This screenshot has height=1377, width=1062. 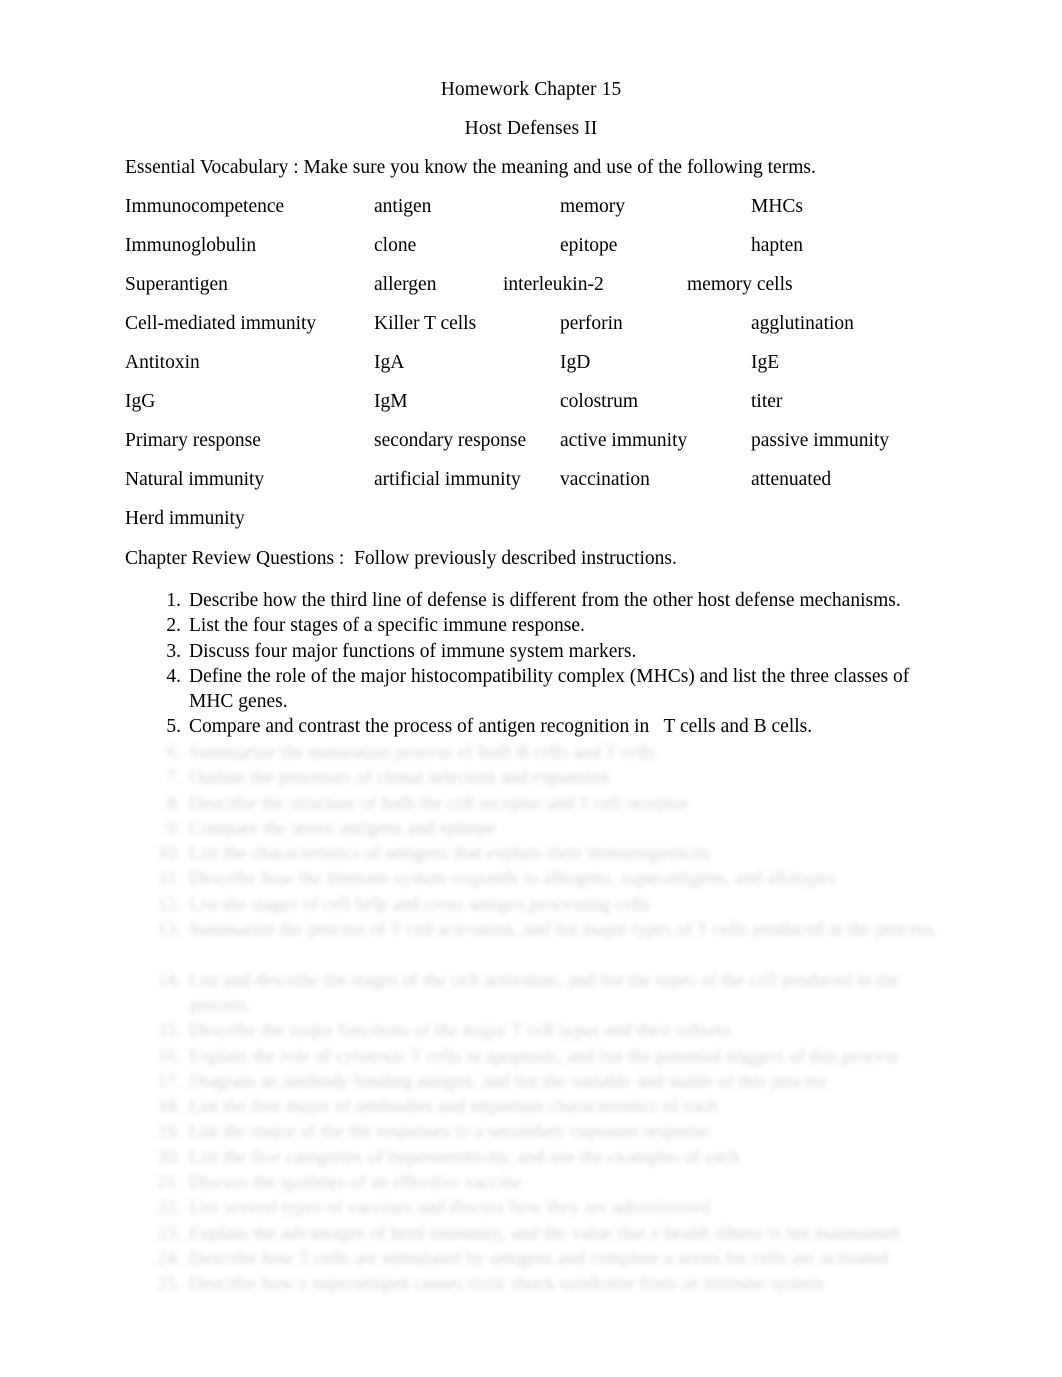 I want to click on list-item-number: 1., so click(x=173, y=600).